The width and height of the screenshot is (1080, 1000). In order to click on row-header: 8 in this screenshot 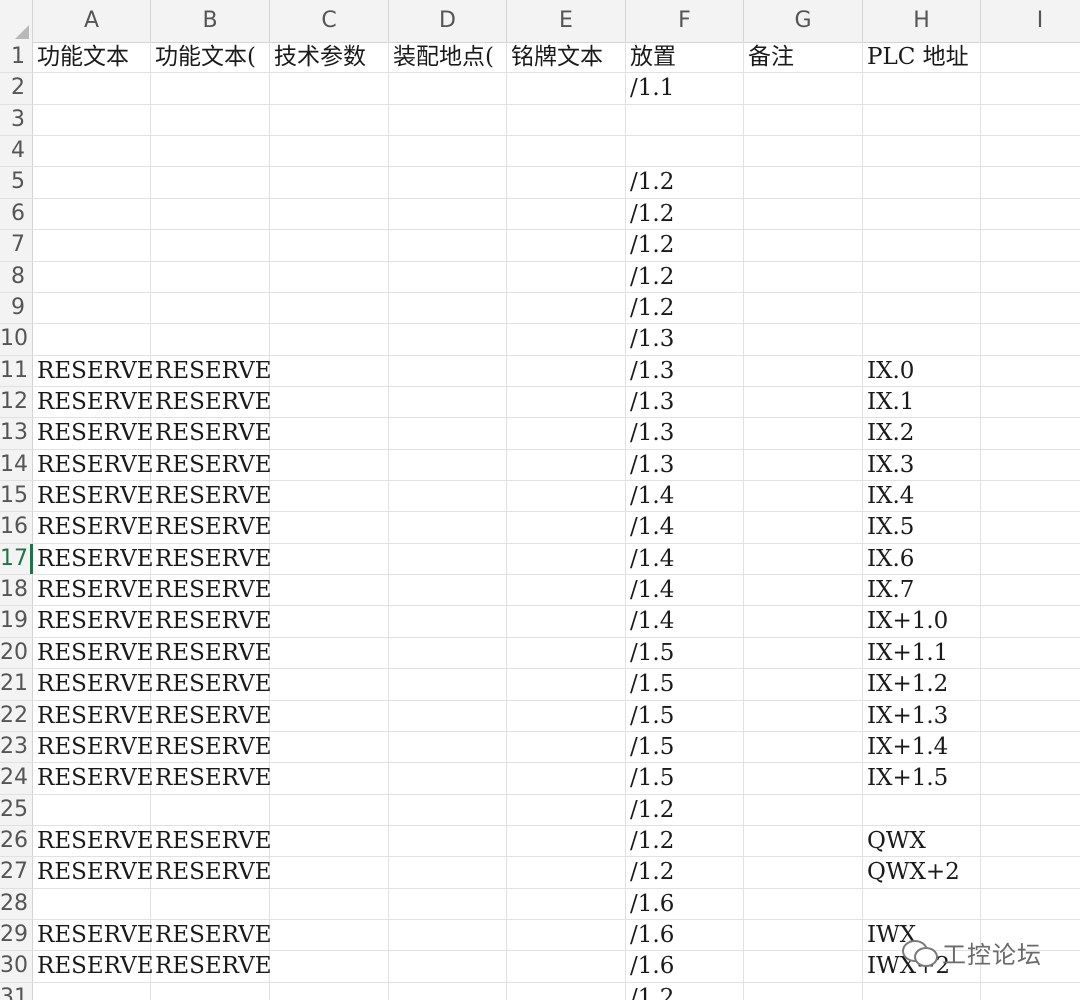, I will do `click(16, 276)`.